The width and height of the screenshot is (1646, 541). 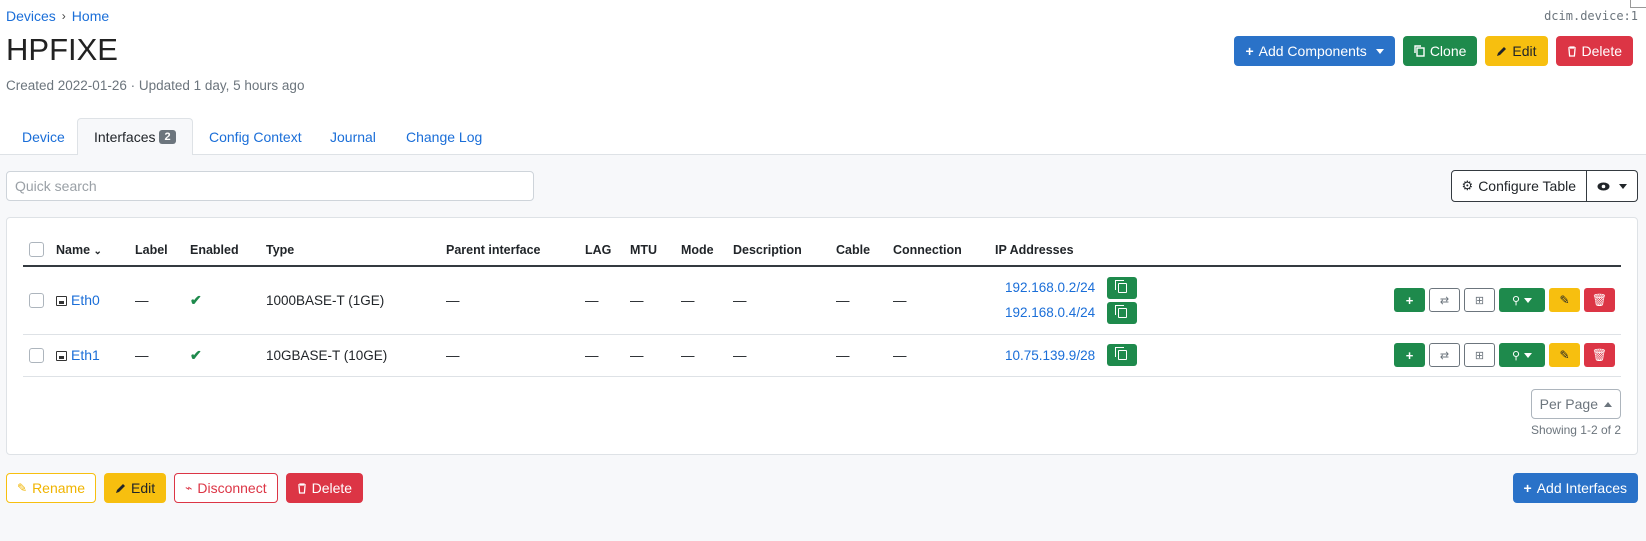 What do you see at coordinates (324, 488) in the screenshot?
I see `bulk-delete-button: Delete` at bounding box center [324, 488].